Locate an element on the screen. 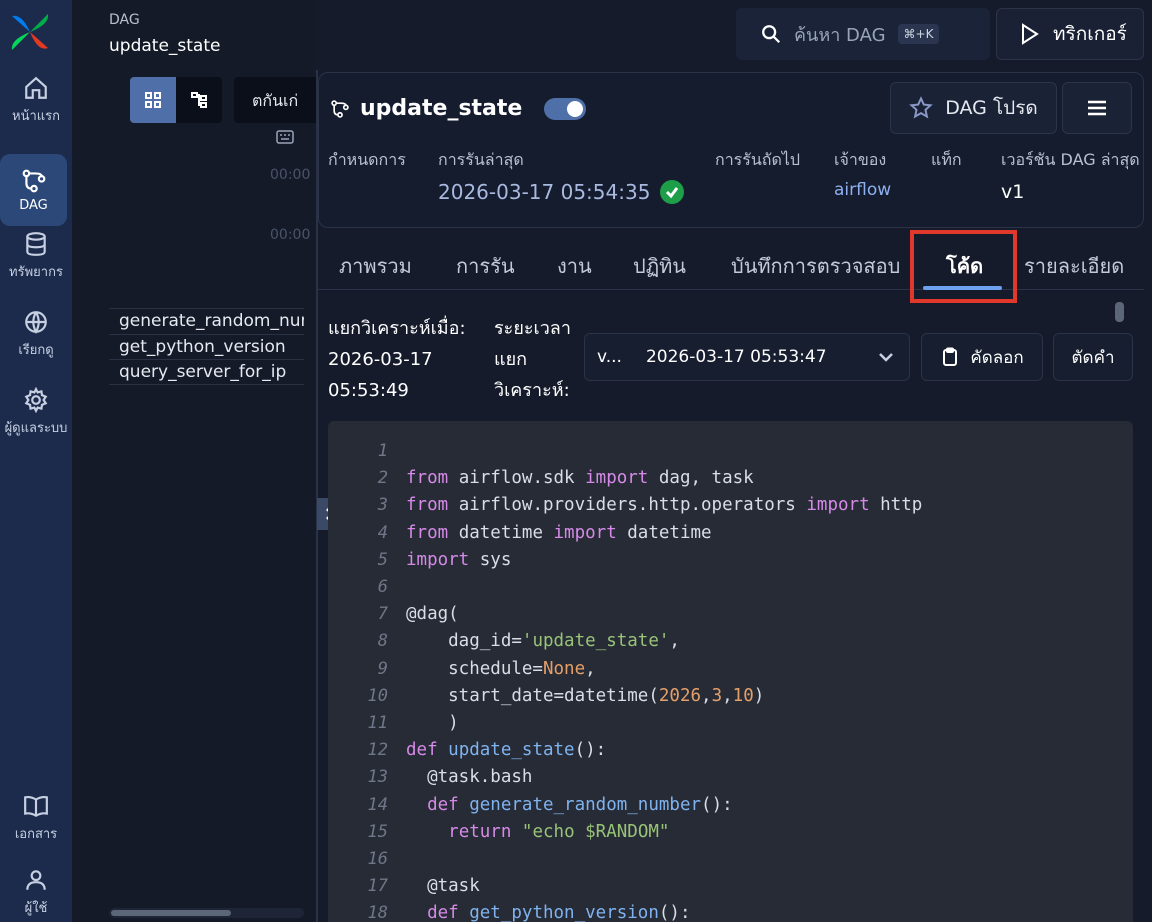  scrollbar-thumb is located at coordinates (171, 913).